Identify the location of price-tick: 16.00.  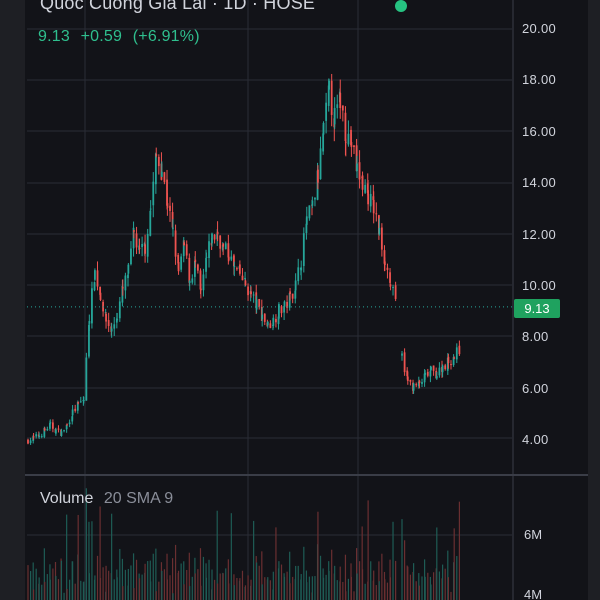
(539, 131).